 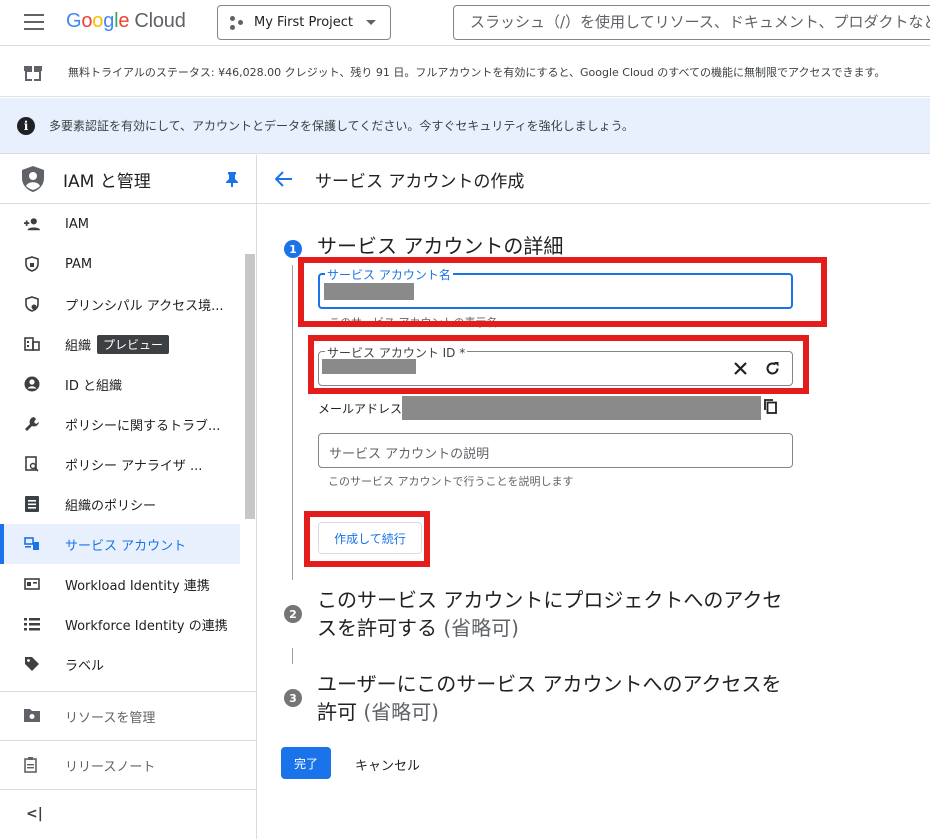 What do you see at coordinates (32, 304) in the screenshot?
I see `shield-gear-icon` at bounding box center [32, 304].